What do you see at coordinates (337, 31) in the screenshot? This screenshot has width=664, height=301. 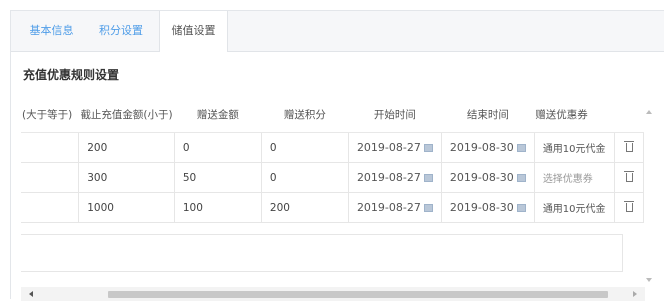 I see `tab-bar: 基本信息 积分设置 储值设置` at bounding box center [337, 31].